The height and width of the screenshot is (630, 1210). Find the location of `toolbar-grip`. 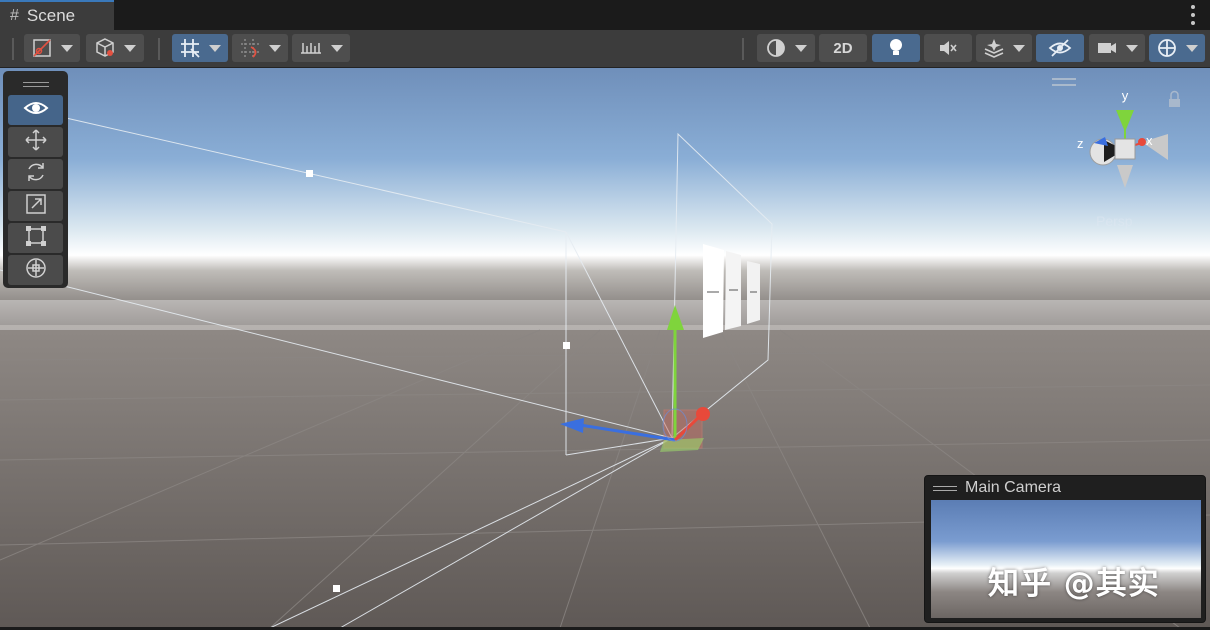

toolbar-grip is located at coordinates (13, 49).